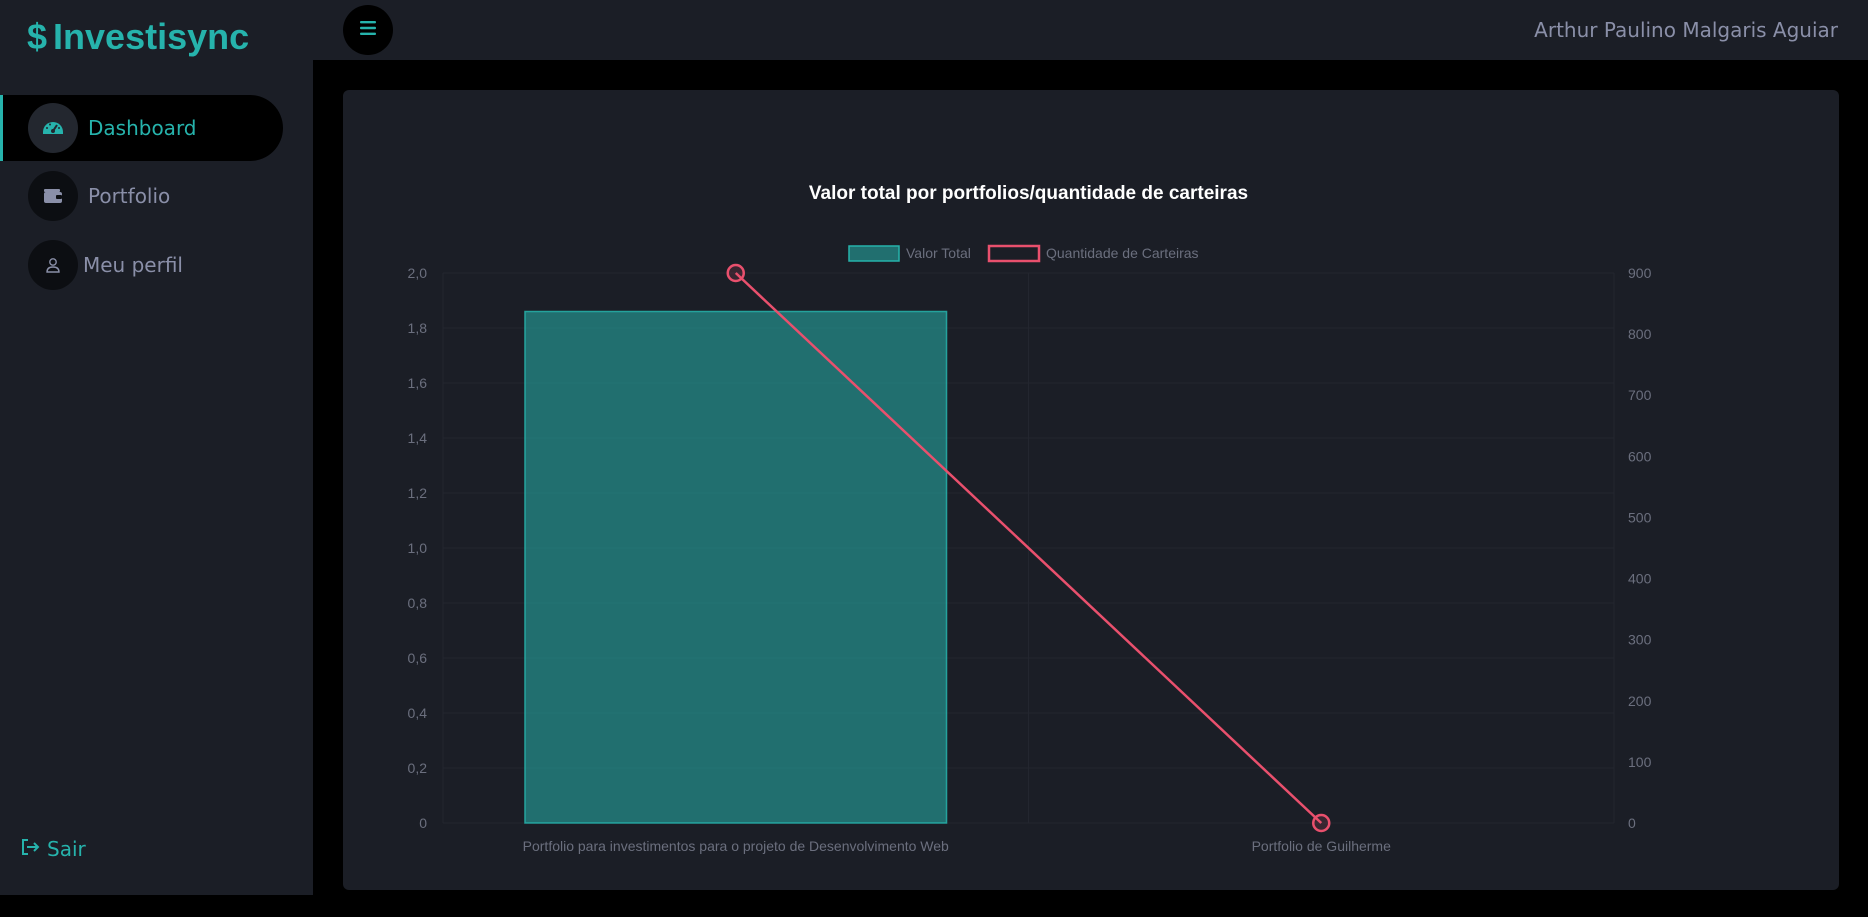  I want to click on sidebar-item-dashboard: Dashboard, so click(141, 128).